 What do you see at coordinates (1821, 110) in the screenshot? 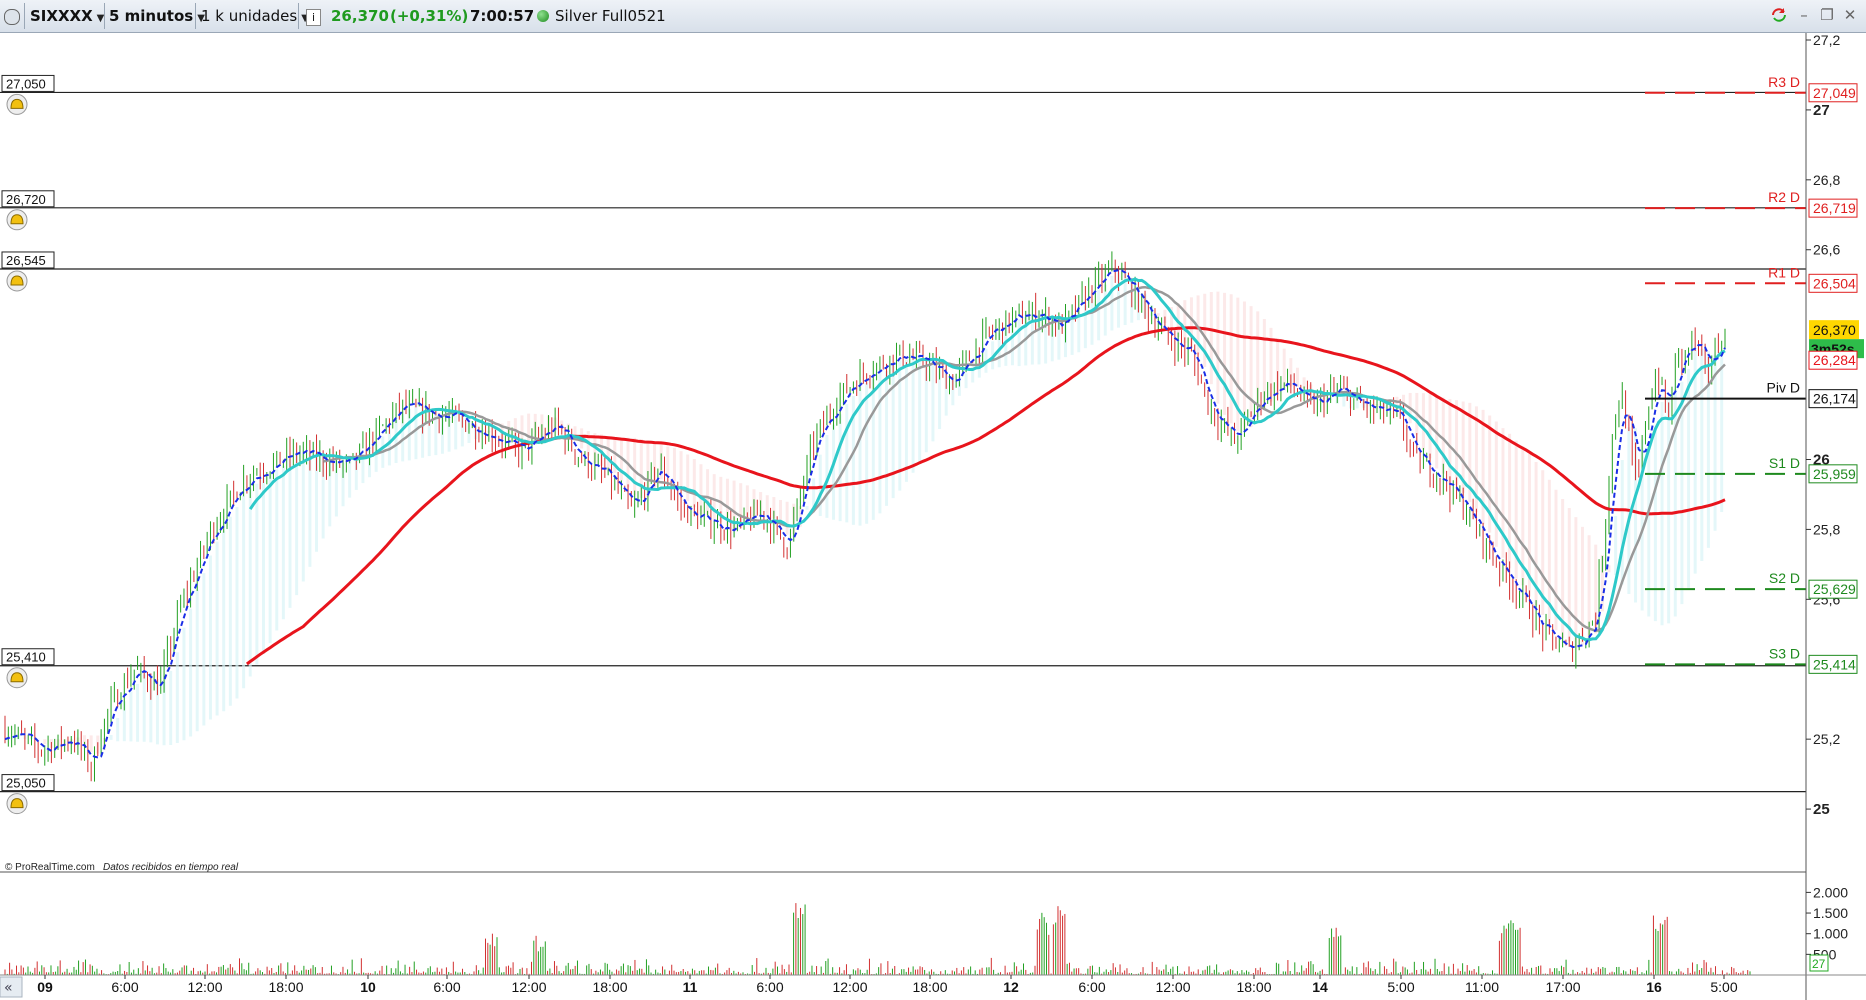
I see `price-tick-label: 27` at bounding box center [1821, 110].